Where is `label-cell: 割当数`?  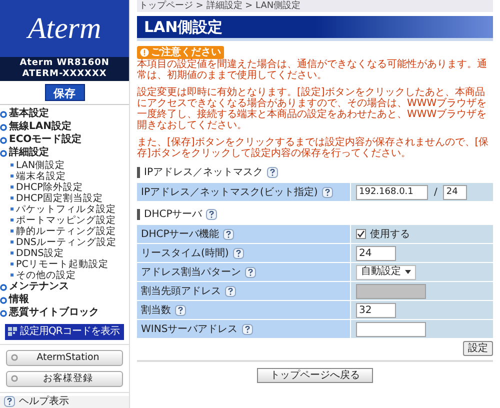
label-cell: 割当数 is located at coordinates (243, 310).